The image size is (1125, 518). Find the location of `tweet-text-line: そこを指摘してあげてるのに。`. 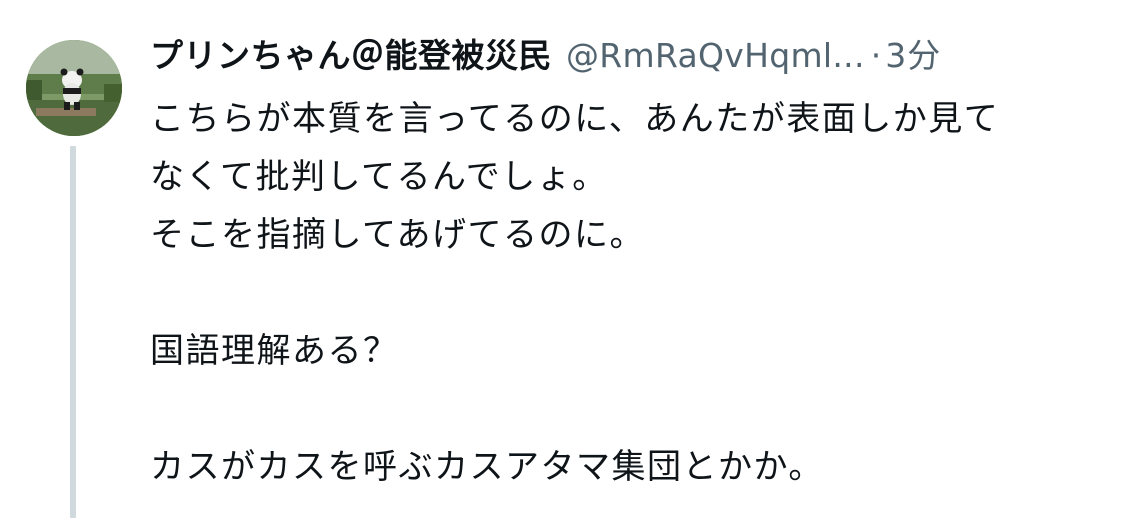

tweet-text-line: そこを指摘してあげてるのに。 is located at coordinates (397, 235).